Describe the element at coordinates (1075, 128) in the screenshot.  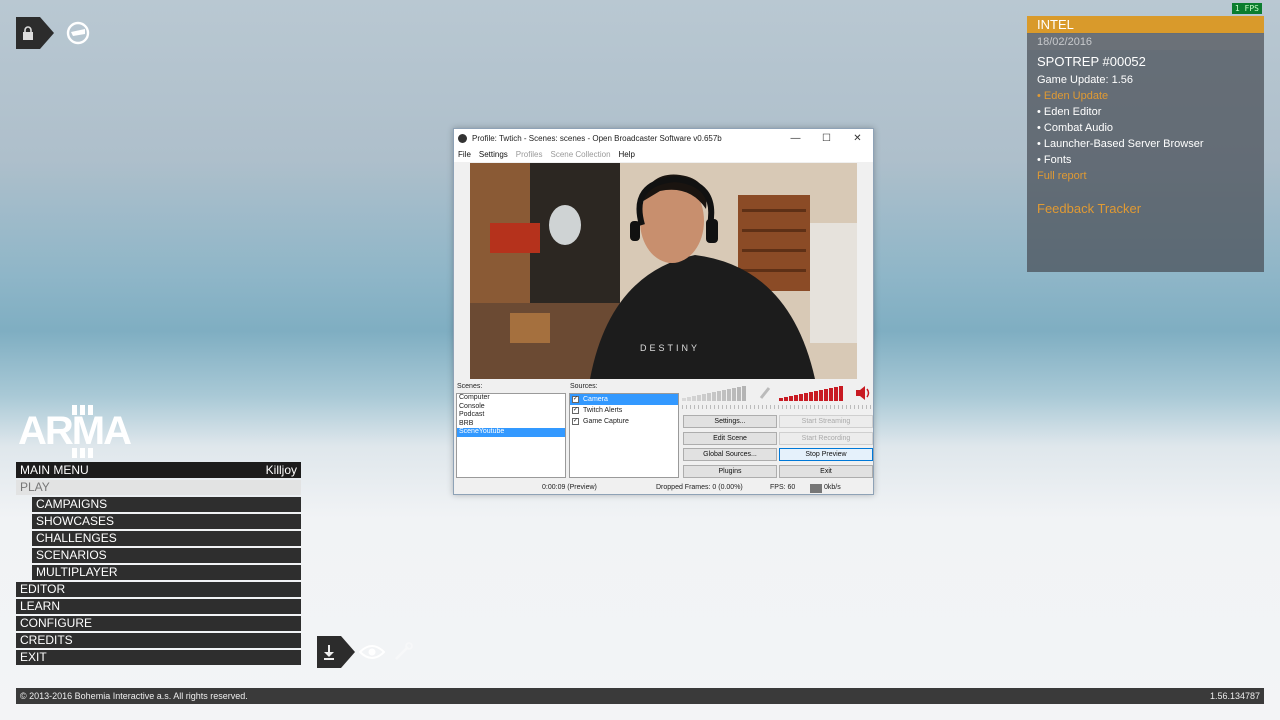
I see `intel-item: • Combat Audio` at that location.